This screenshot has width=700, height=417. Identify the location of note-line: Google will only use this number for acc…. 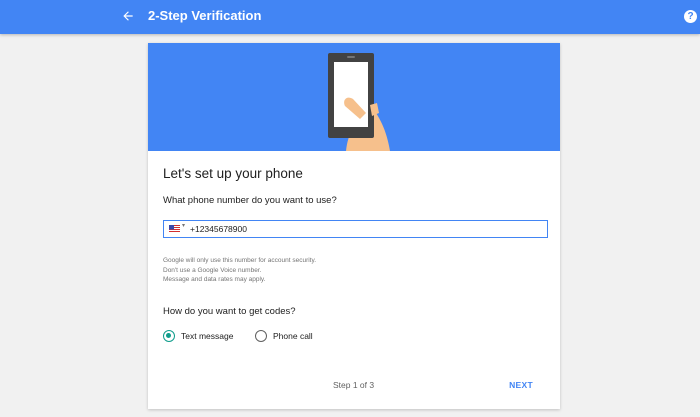
(240, 260).